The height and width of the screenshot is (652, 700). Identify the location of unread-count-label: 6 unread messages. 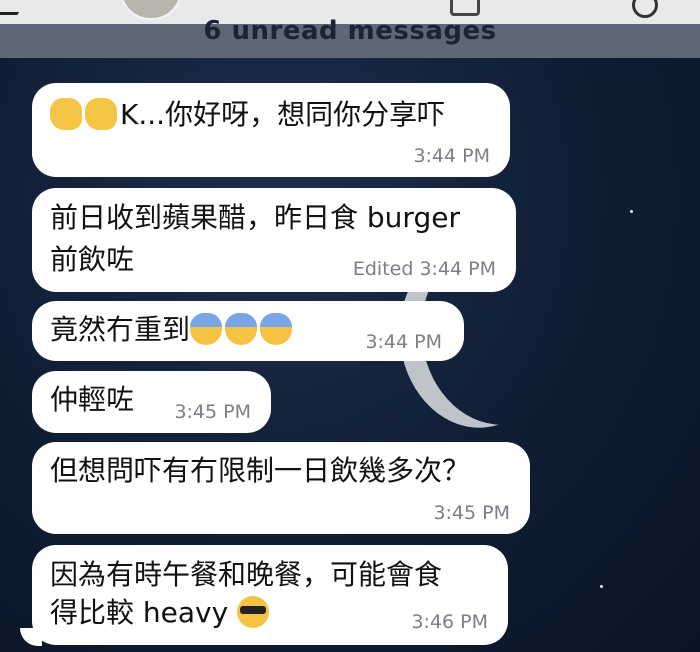
(350, 31).